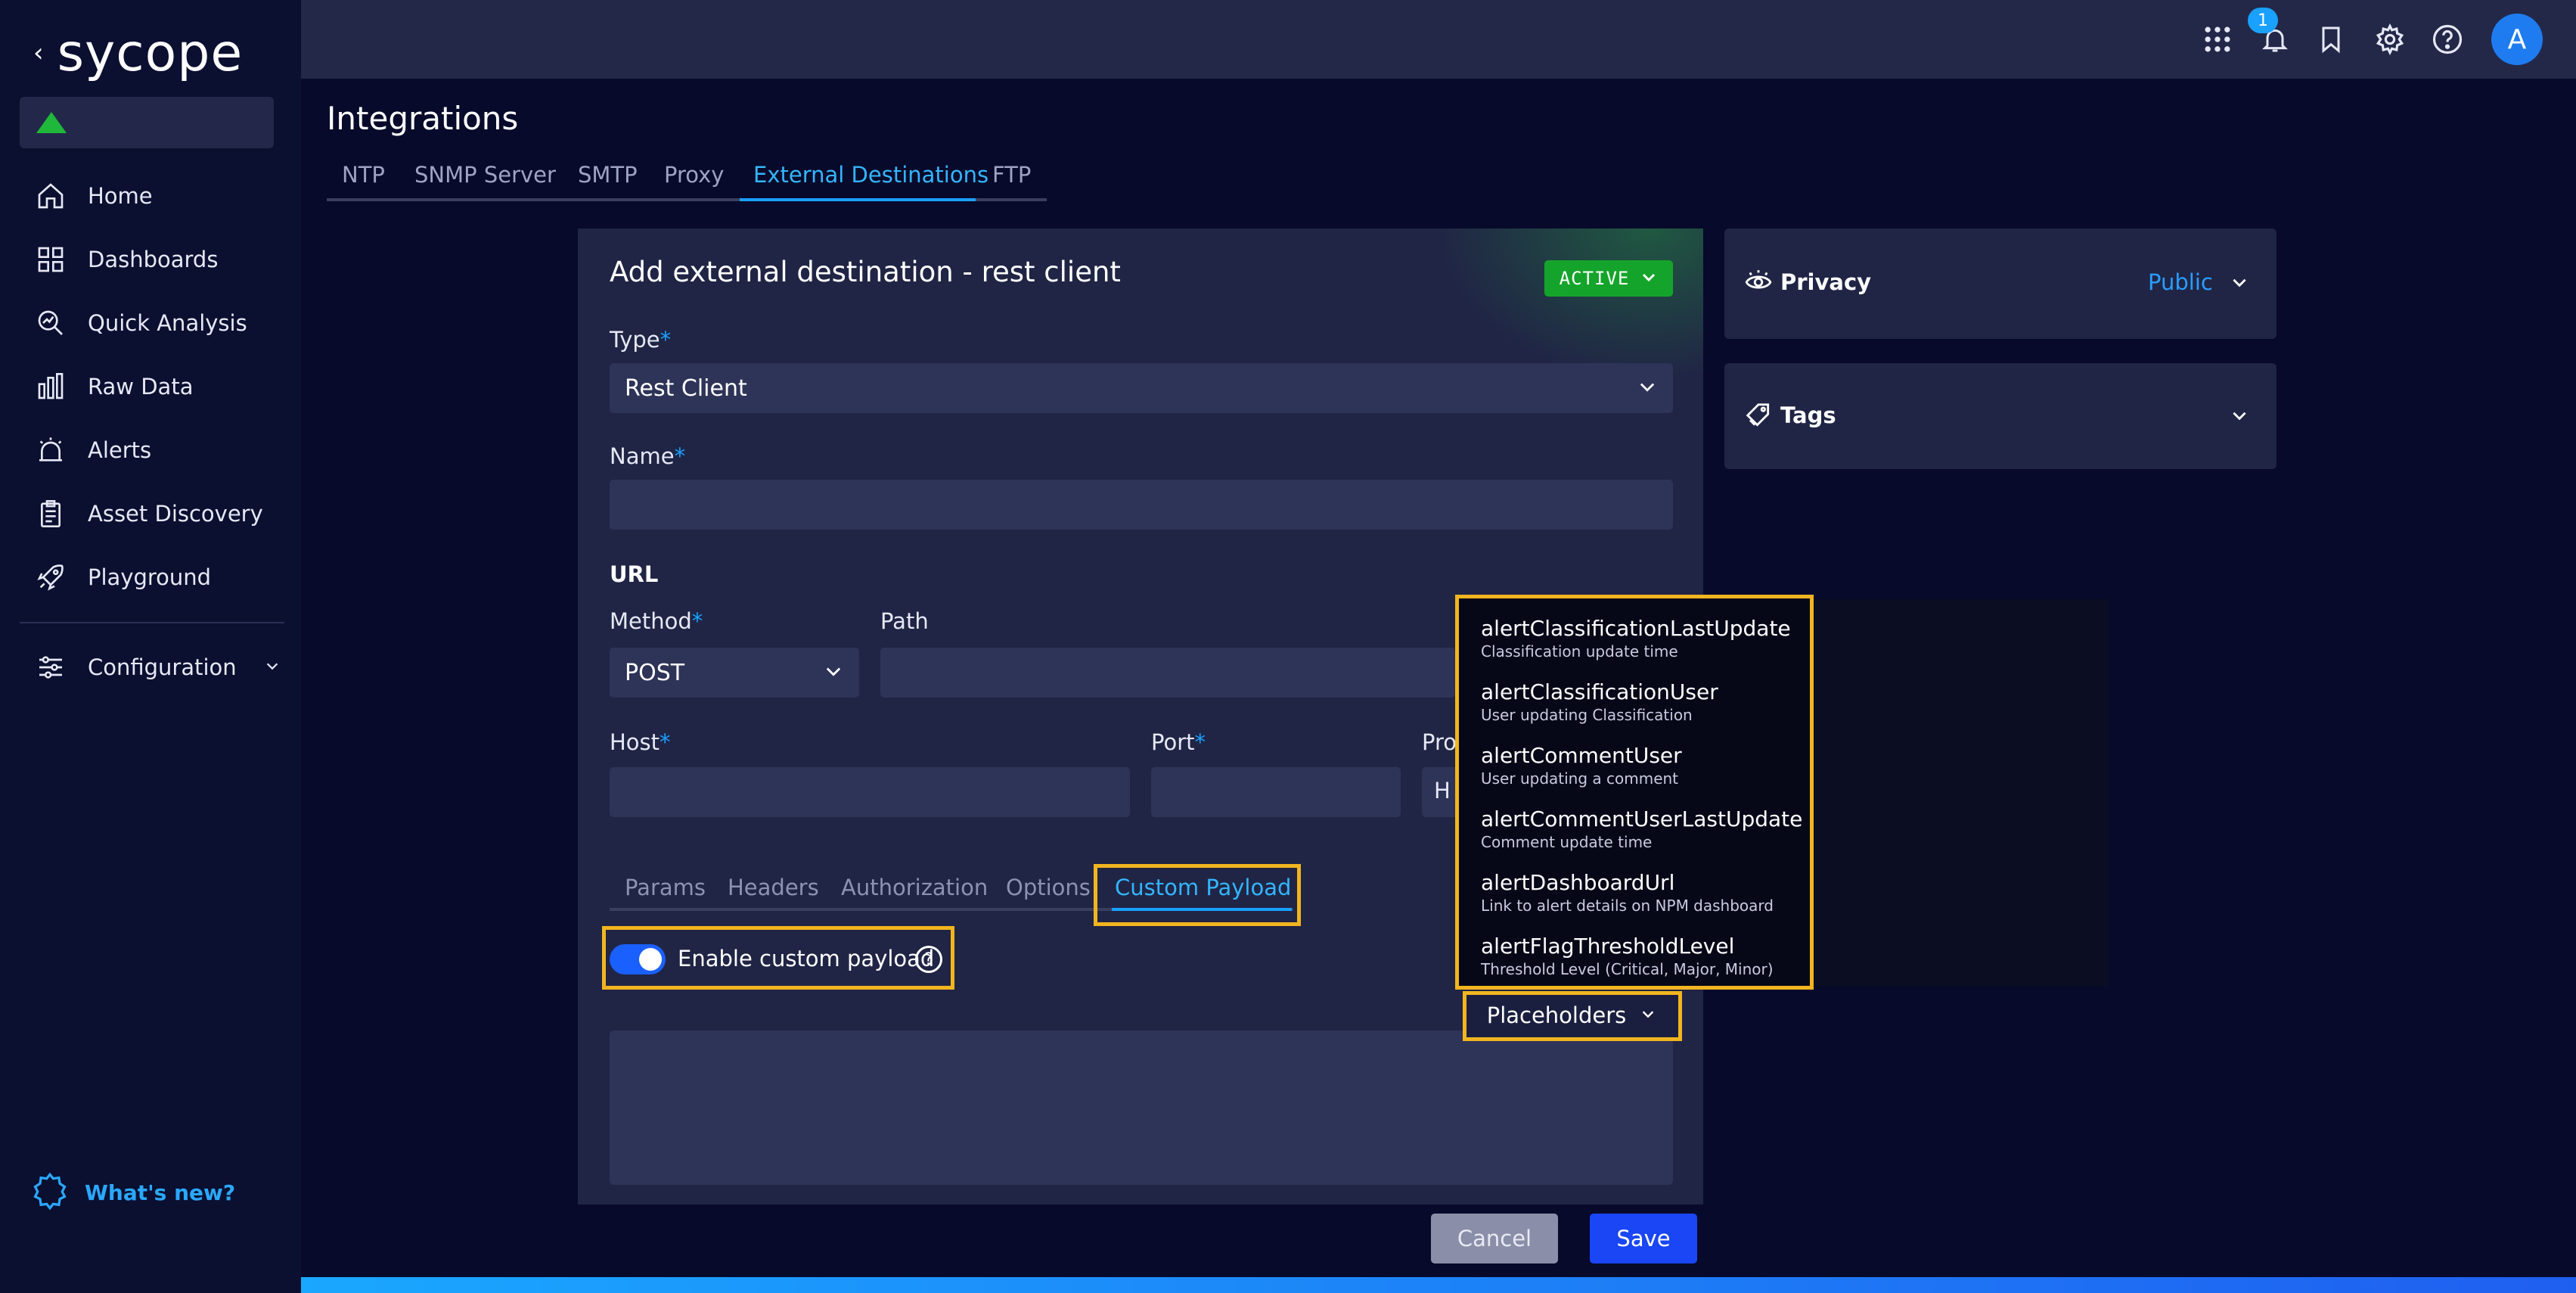  What do you see at coordinates (50, 323) in the screenshot?
I see `quick-analysis-icon` at bounding box center [50, 323].